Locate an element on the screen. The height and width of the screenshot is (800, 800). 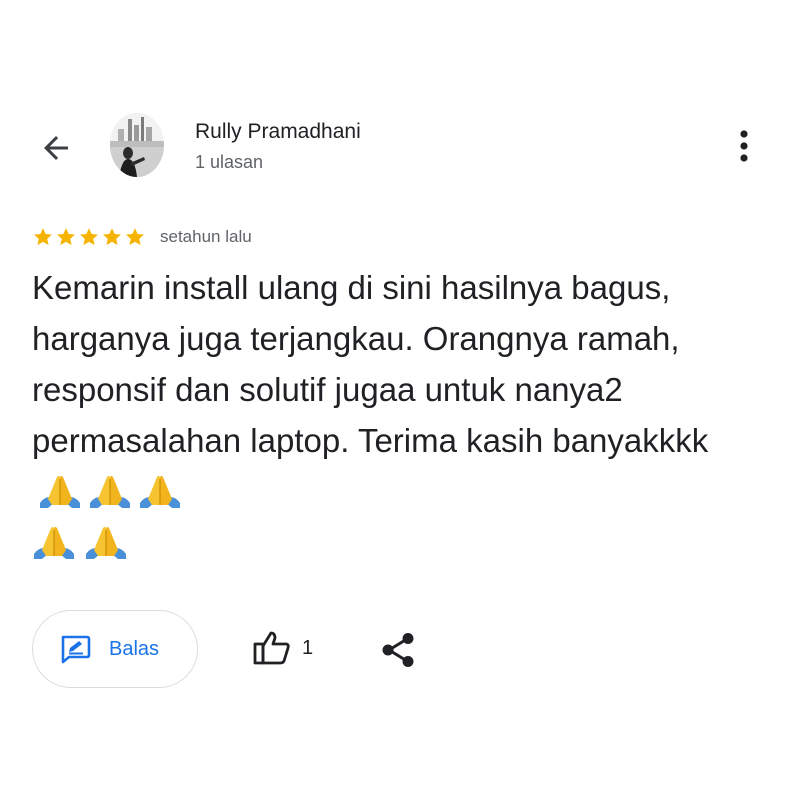
share-icon is located at coordinates (398, 650).